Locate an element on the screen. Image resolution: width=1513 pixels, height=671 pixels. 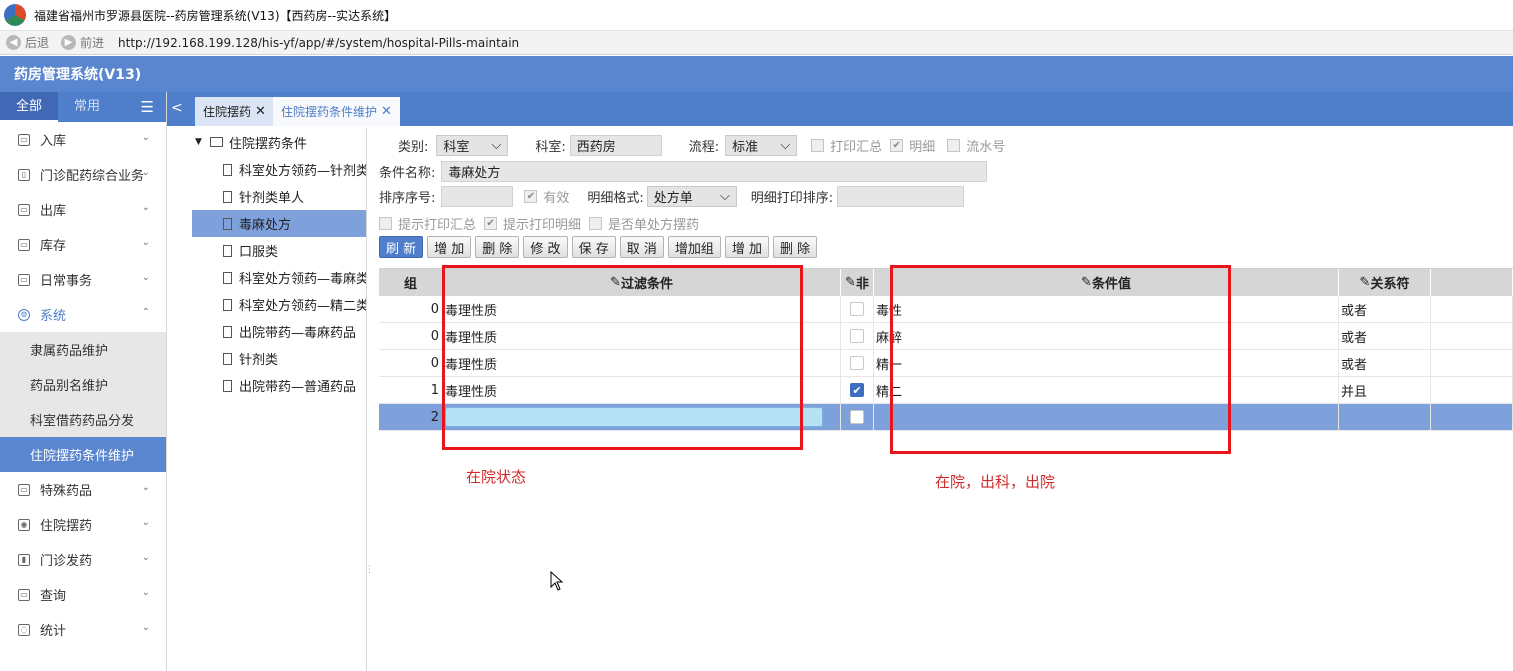
chevron-up-icon: ⌃ is located at coordinates (145, 312).